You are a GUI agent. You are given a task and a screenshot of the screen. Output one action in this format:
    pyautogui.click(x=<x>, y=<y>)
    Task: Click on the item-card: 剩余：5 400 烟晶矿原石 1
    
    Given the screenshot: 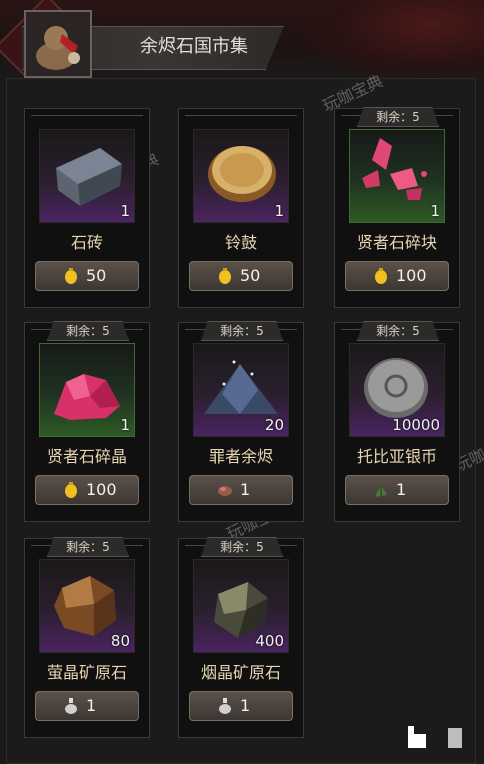 What is the action you would take?
    pyautogui.click(x=241, y=637)
    